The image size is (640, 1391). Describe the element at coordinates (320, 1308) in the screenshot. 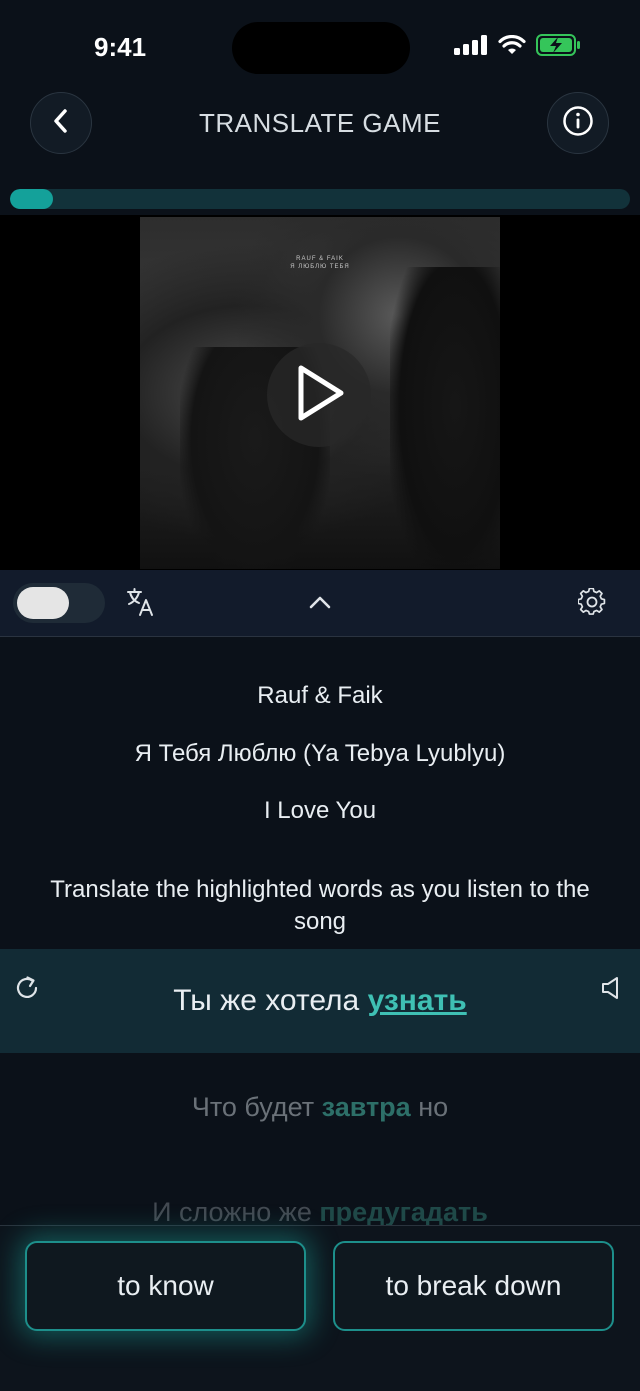

I see `answer-panel: to know to break down` at that location.